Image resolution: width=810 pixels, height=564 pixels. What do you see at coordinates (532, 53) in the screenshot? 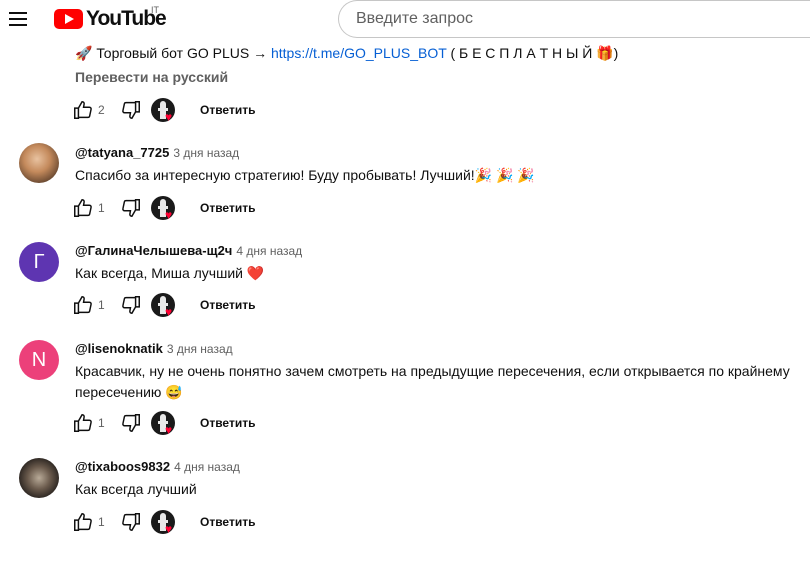
I see `comment-text-suffix: ( Б Е С П Л А Т Н Ы Й 🎁)` at bounding box center [532, 53].